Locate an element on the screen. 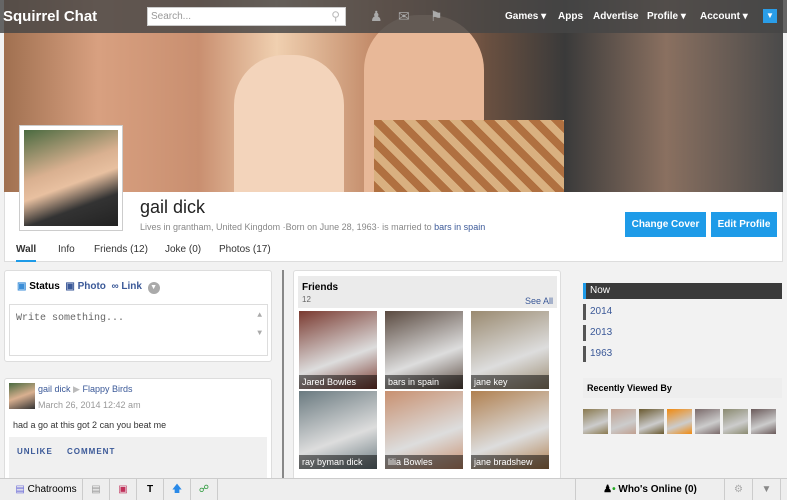  timeline-year-2013: 2013 is located at coordinates (682, 333).